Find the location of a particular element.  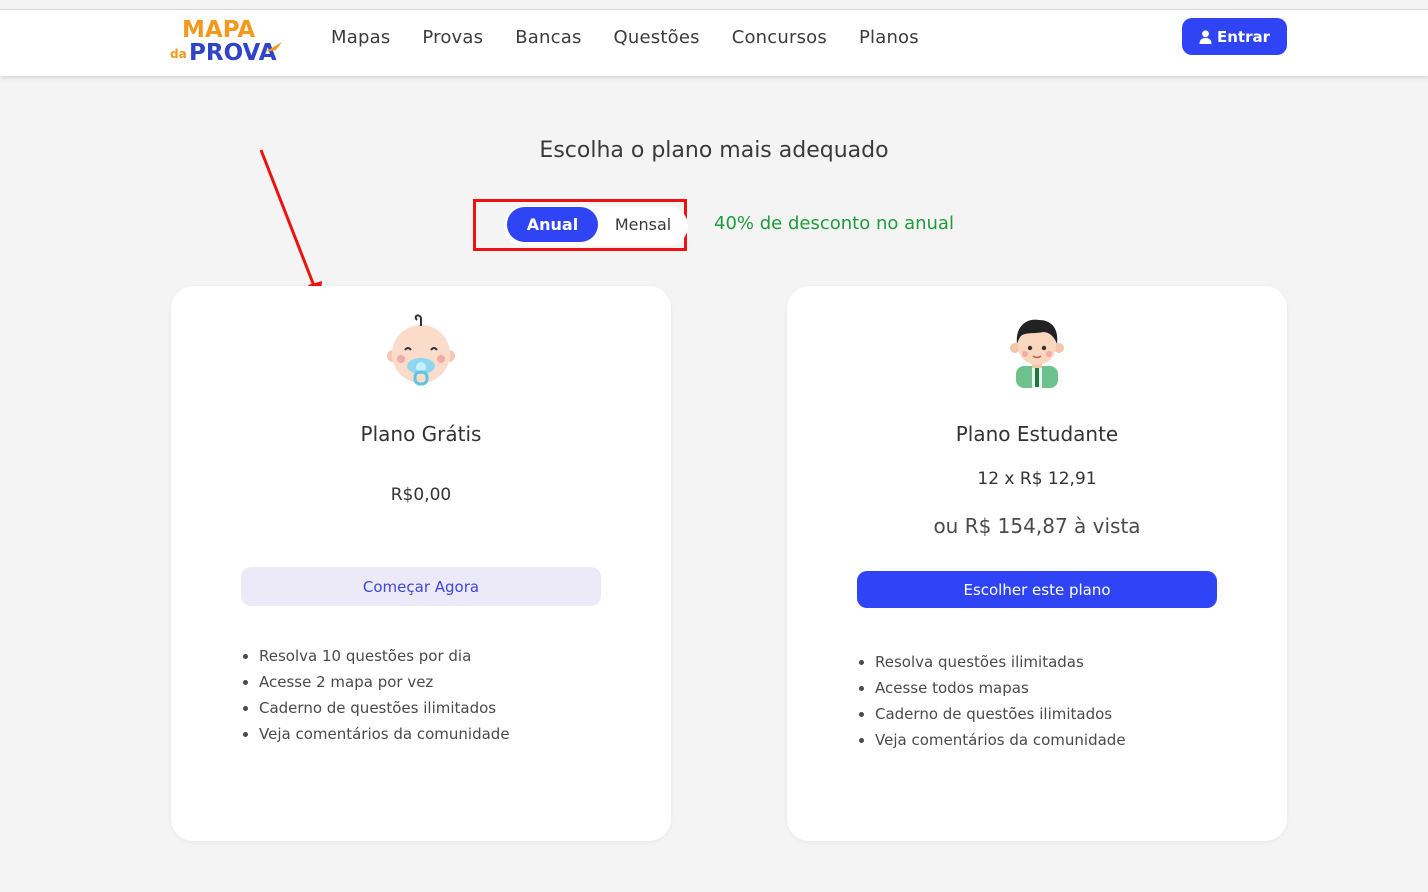

annotation-arrow-icon is located at coordinates (290, 224).